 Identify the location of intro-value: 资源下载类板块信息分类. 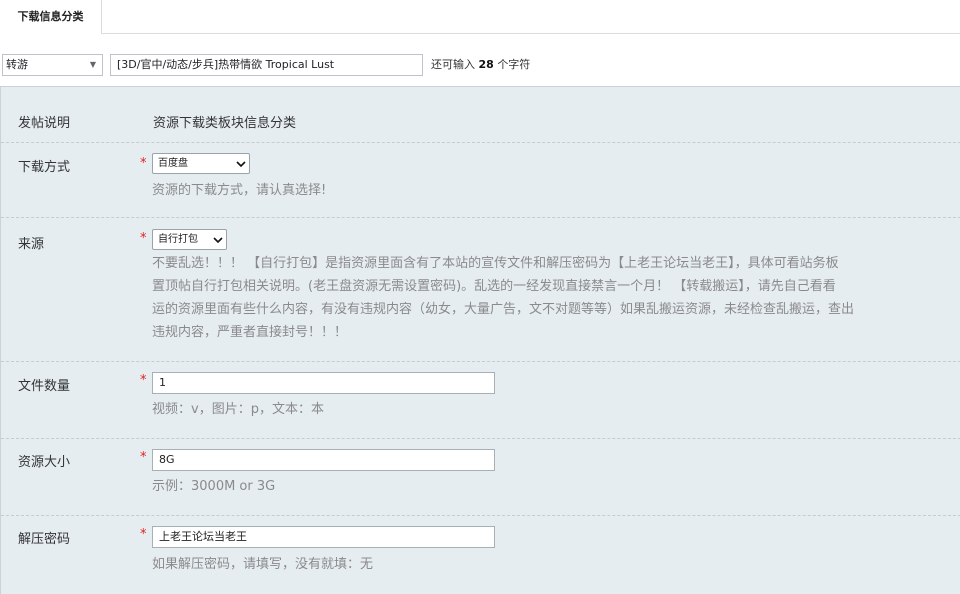
(225, 123).